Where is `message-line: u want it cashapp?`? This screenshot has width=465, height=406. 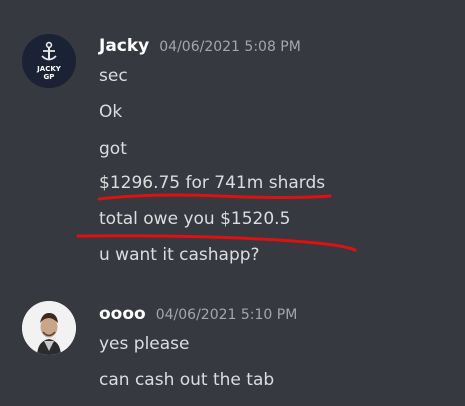
message-line: u want it cashapp? is located at coordinates (179, 255).